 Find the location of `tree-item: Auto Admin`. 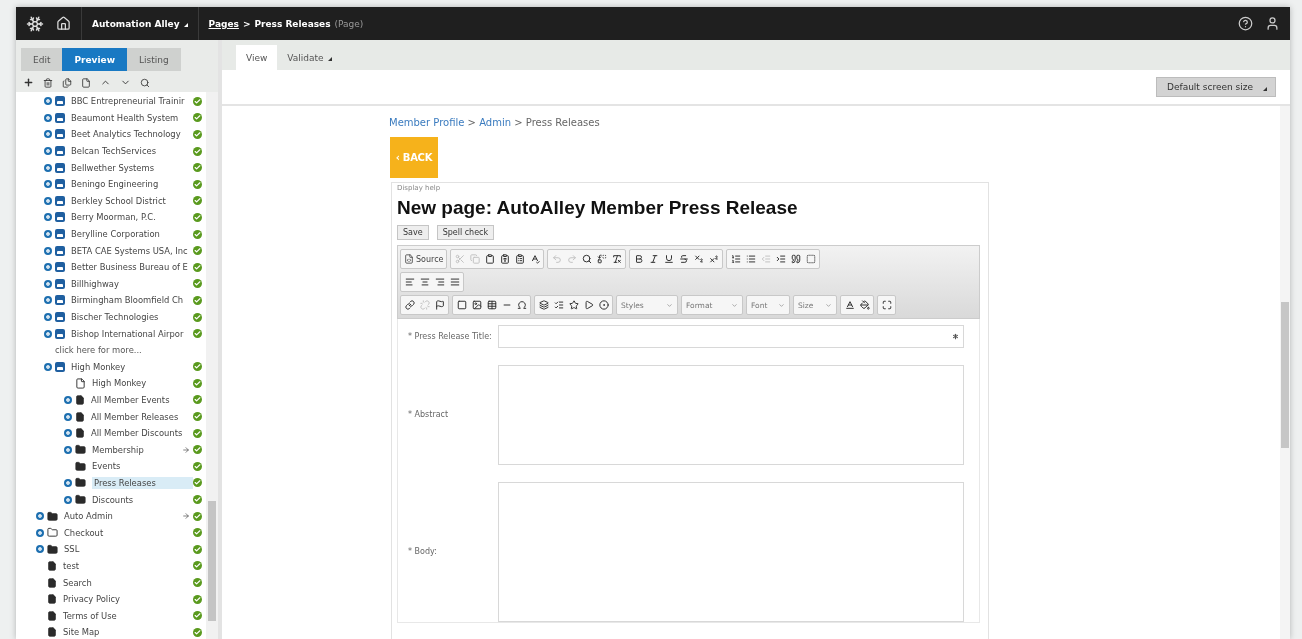

tree-item: Auto Admin is located at coordinates (123, 516).